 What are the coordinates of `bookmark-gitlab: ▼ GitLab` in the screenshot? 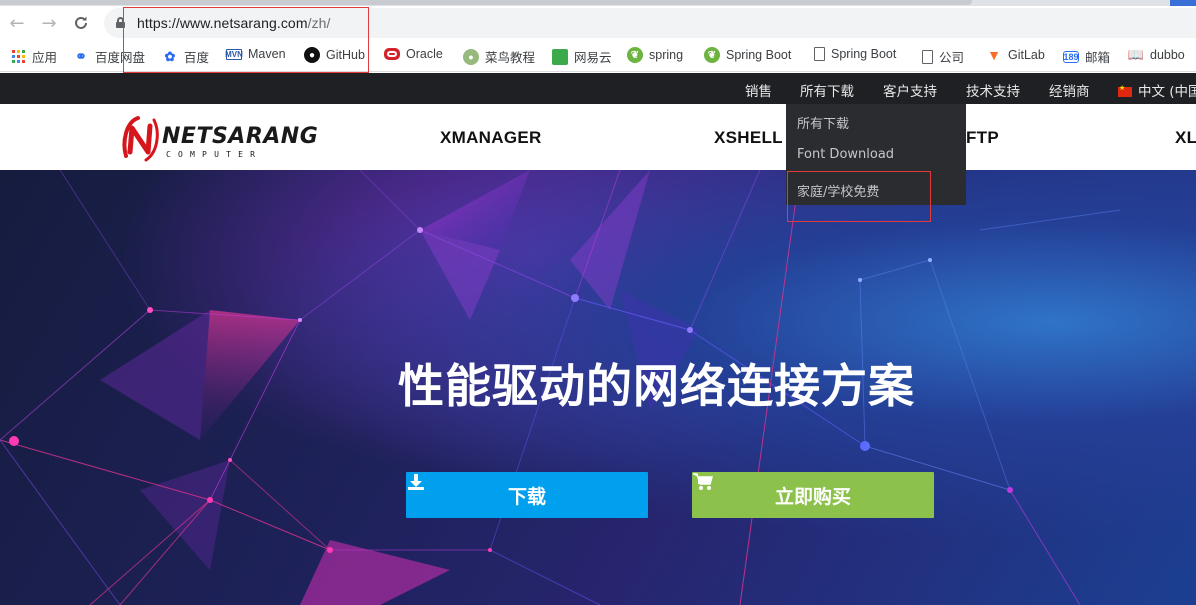 It's located at (1015, 55).